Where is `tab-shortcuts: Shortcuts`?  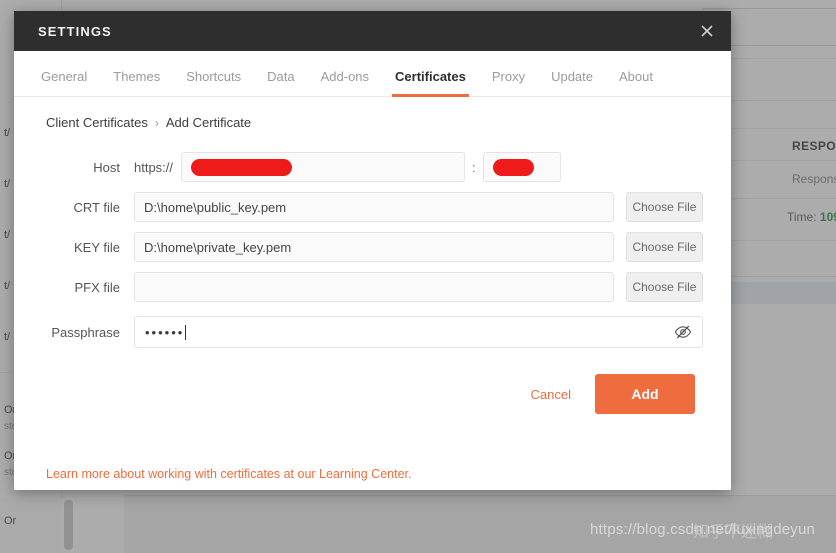
tab-shortcuts: Shortcuts is located at coordinates (213, 82).